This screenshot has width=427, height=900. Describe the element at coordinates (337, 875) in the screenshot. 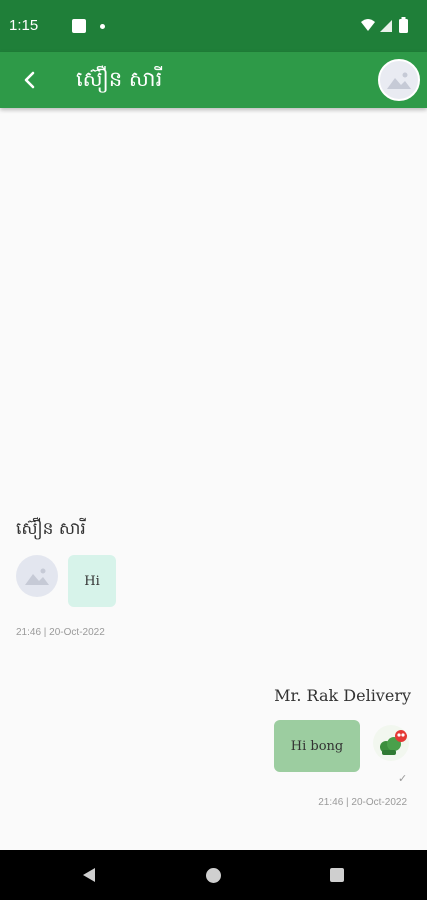

I see `nav-recents-icon` at that location.